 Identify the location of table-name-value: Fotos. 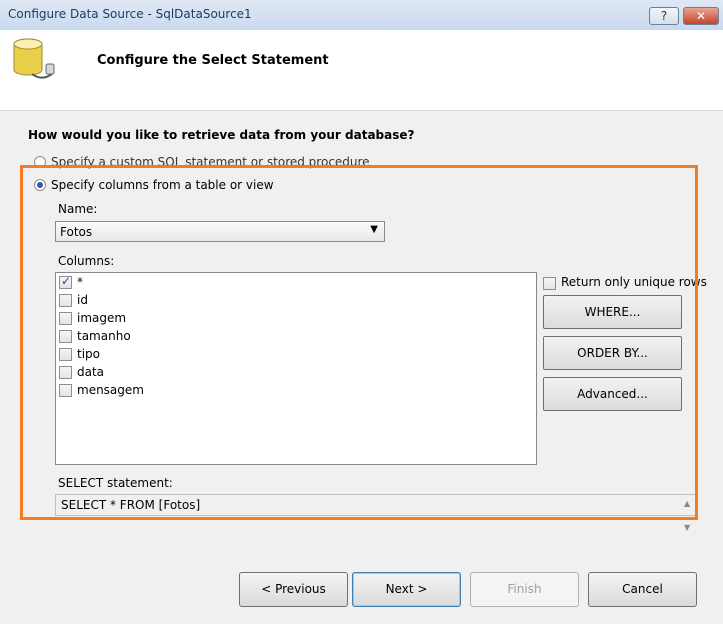
(76, 232).